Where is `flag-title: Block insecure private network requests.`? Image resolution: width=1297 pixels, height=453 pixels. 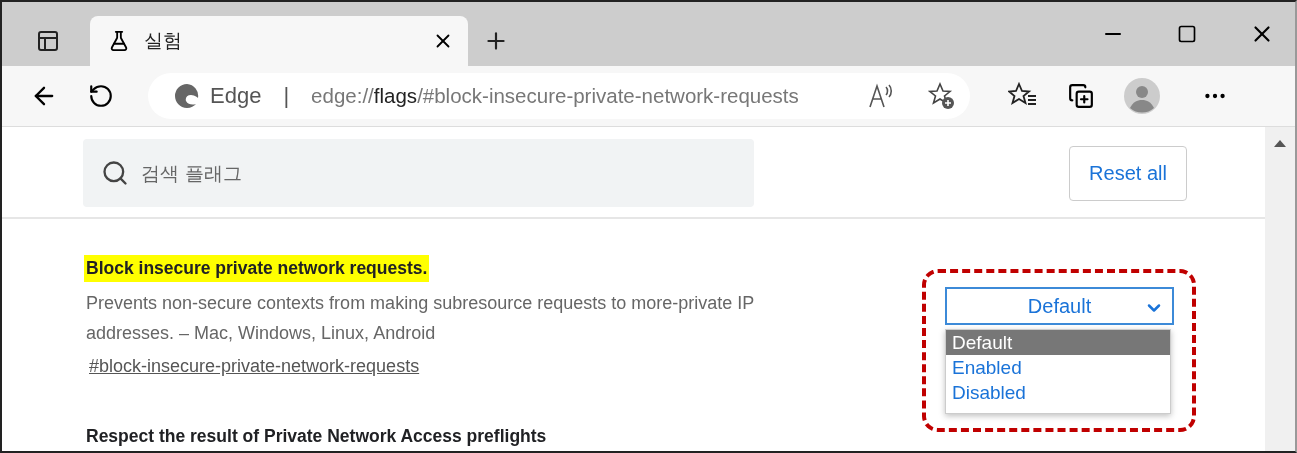
flag-title: Block insecure private network requests. is located at coordinates (257, 268).